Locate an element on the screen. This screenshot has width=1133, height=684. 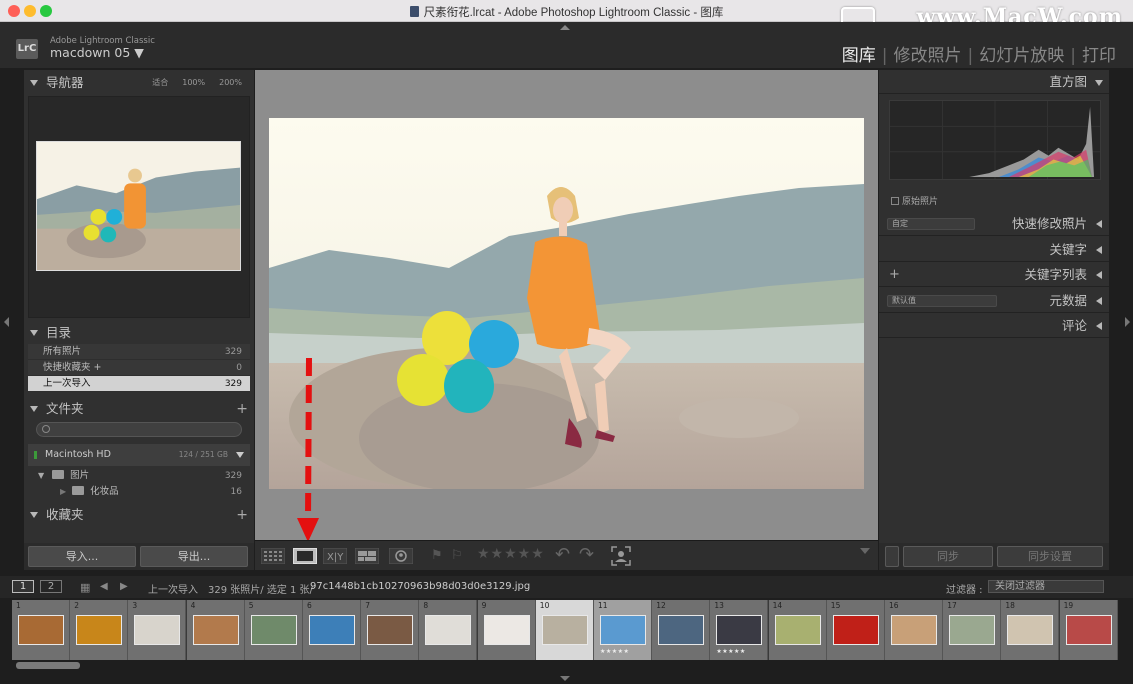
folder-search-input is located at coordinates (139, 429).